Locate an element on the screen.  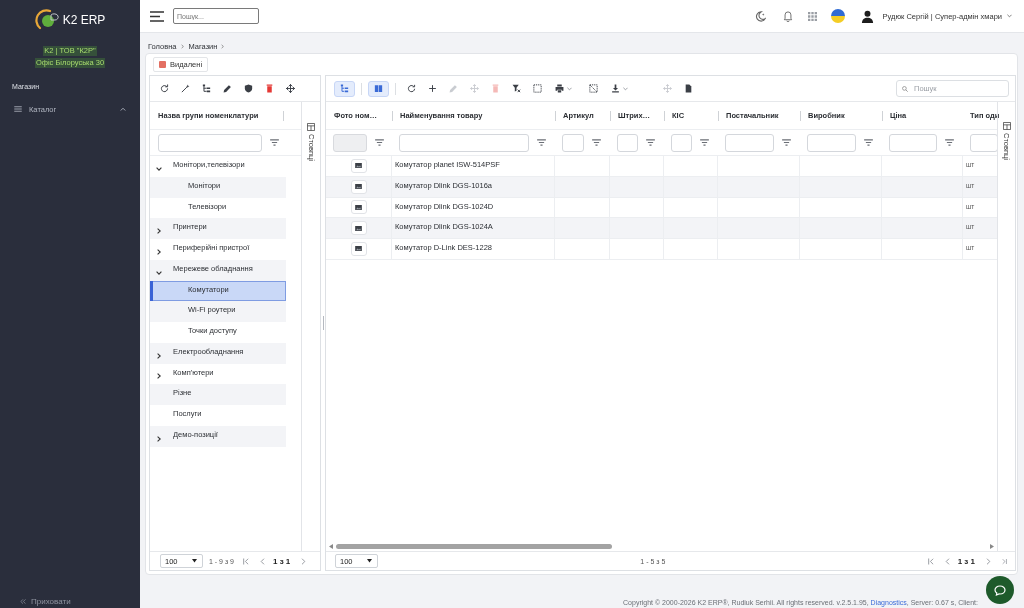
search-icon is located at coordinates (905, 88).